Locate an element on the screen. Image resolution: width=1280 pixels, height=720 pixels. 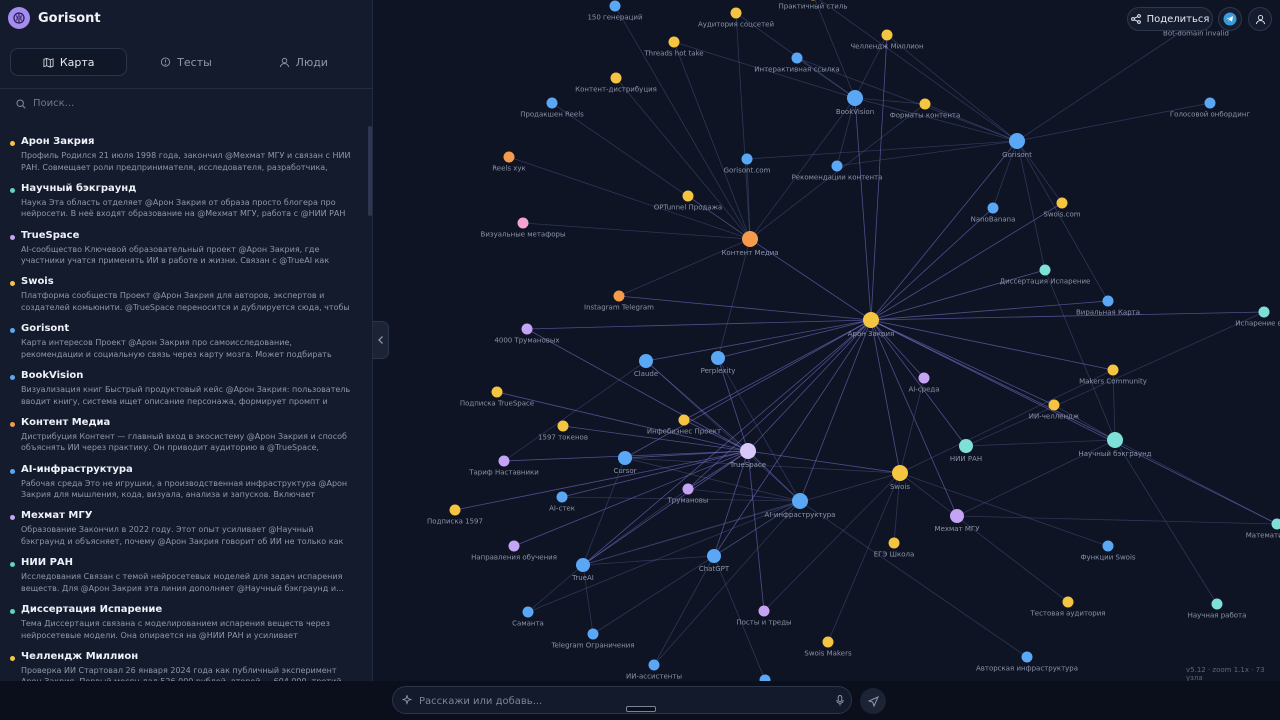
graph-node-funcswois: Функции Swois is located at coordinates (1108, 551).